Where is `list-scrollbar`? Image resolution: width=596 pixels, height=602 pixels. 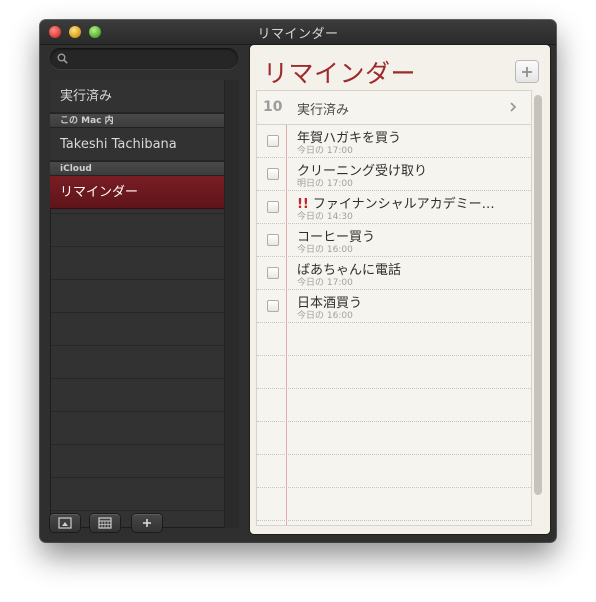
list-scrollbar is located at coordinates (538, 295).